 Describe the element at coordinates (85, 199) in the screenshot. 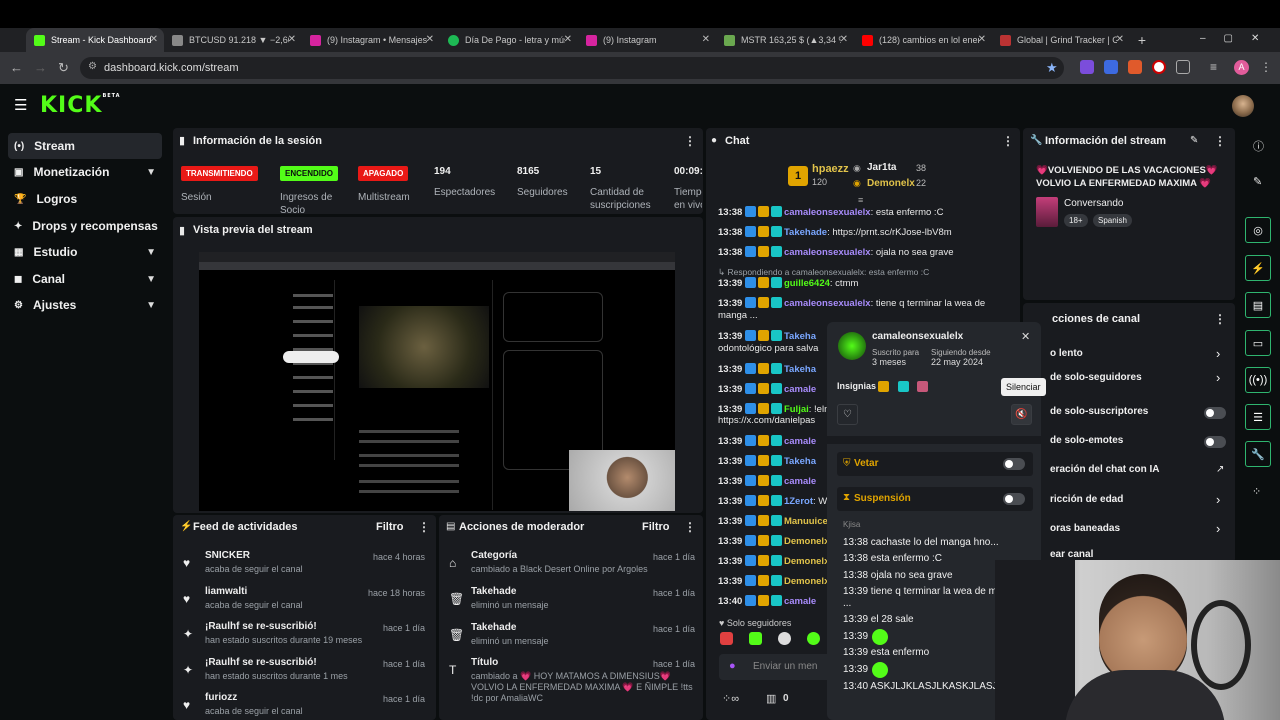

I see `sidebar-item-logros: 🏆 Logros` at that location.